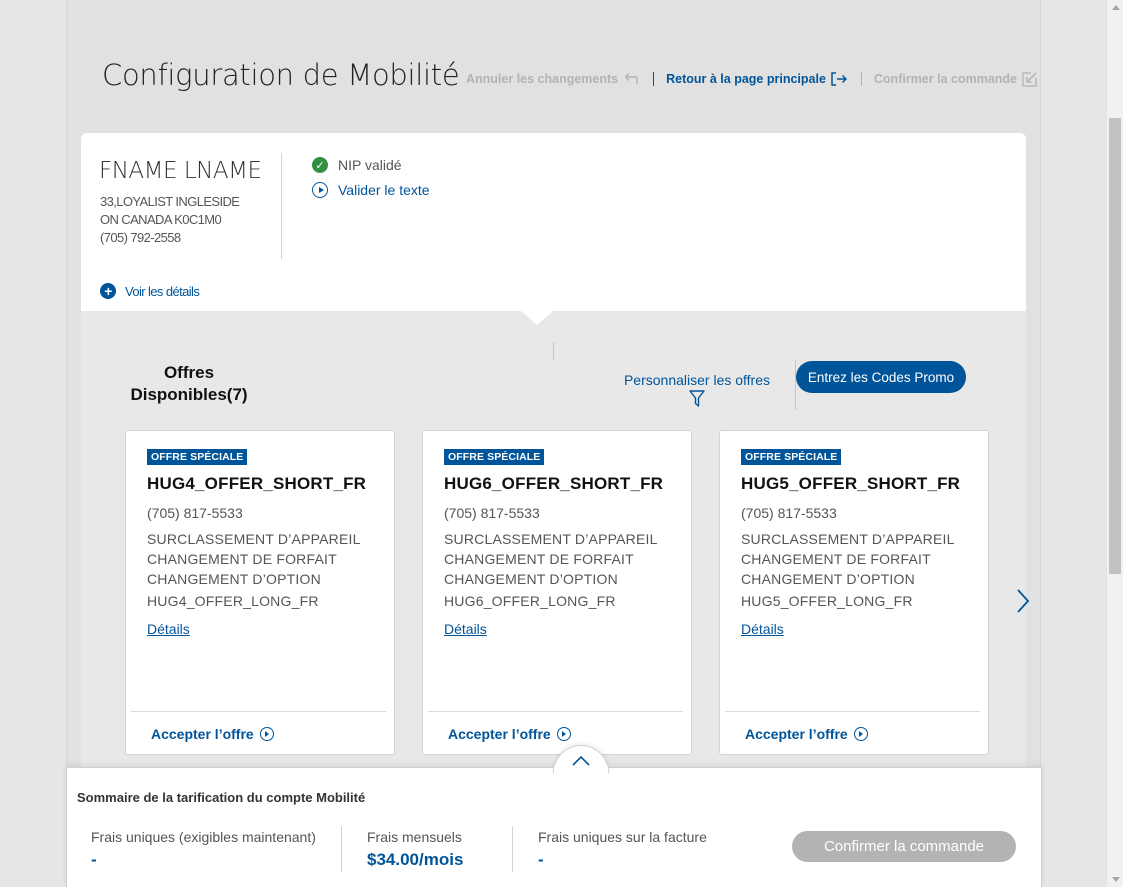  I want to click on validate-text-label: Valider le texte, so click(384, 190).